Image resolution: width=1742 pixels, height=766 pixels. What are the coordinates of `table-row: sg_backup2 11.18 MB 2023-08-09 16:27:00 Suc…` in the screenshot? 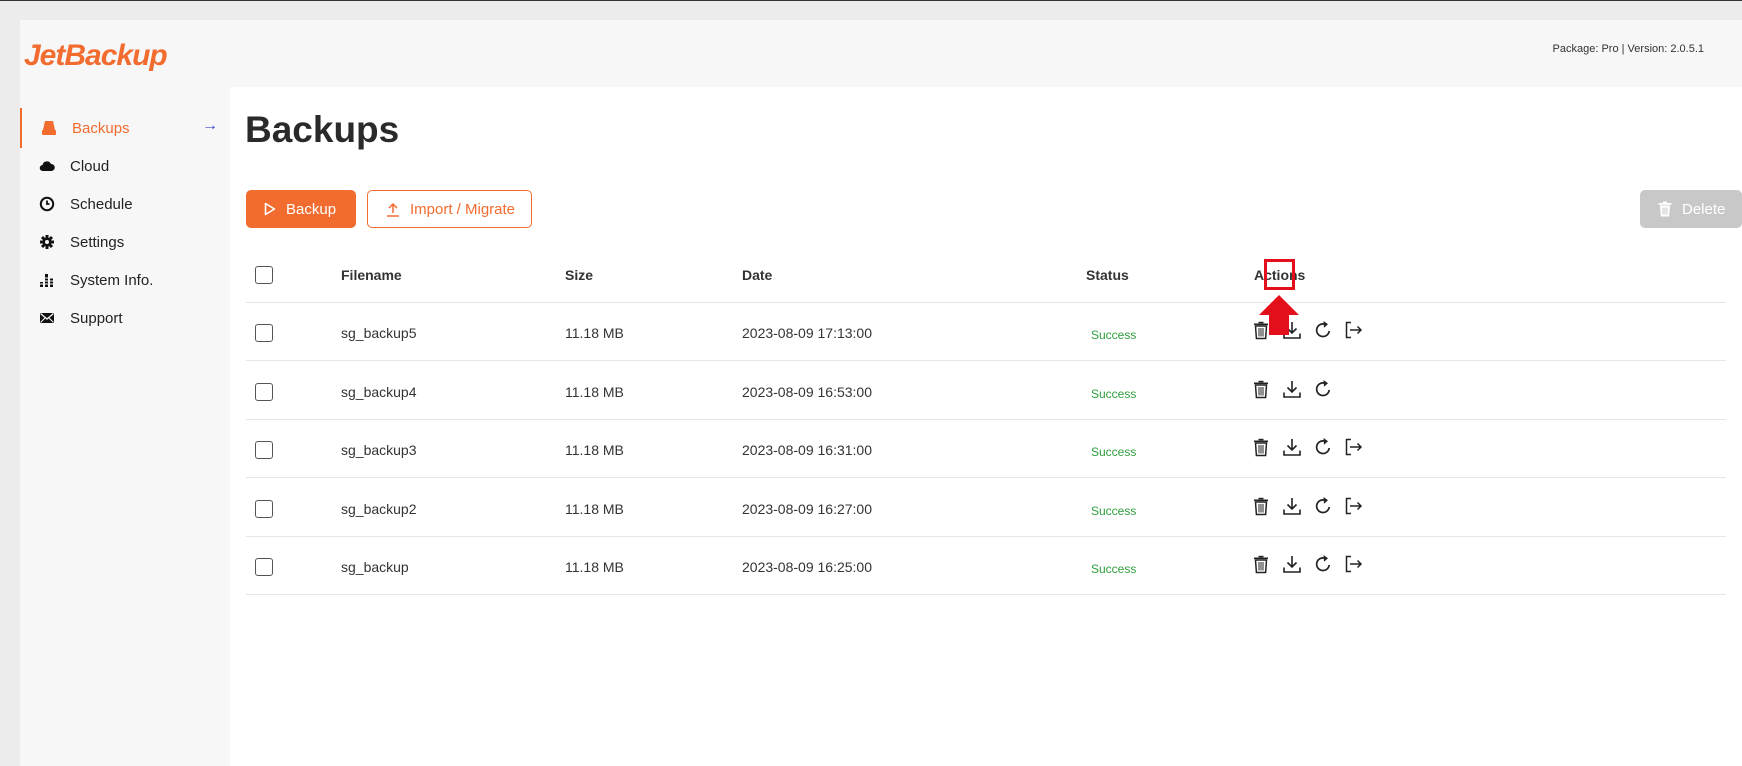 It's located at (986, 507).